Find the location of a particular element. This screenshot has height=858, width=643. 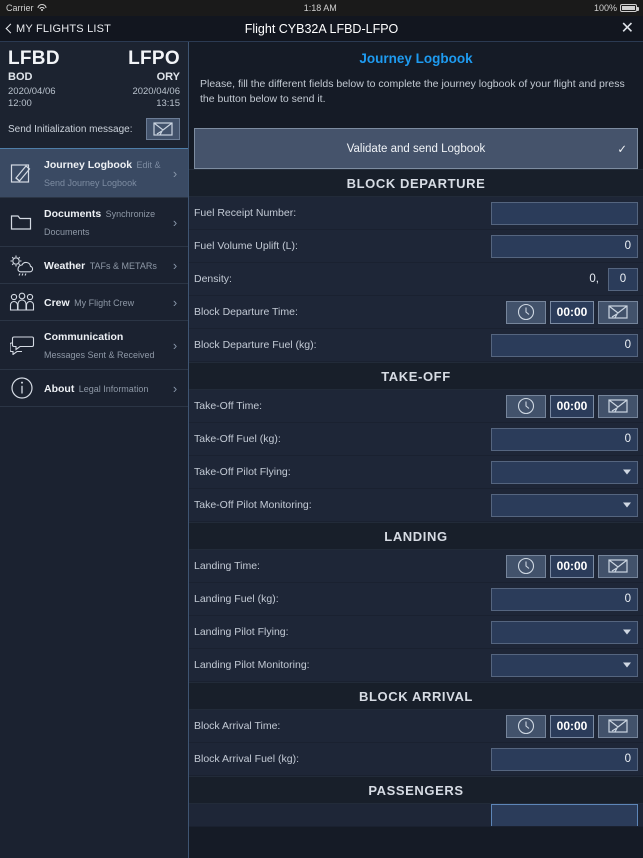

field-row-landing-pilot-flying: Landing Pilot Flying: is located at coordinates (416, 633).